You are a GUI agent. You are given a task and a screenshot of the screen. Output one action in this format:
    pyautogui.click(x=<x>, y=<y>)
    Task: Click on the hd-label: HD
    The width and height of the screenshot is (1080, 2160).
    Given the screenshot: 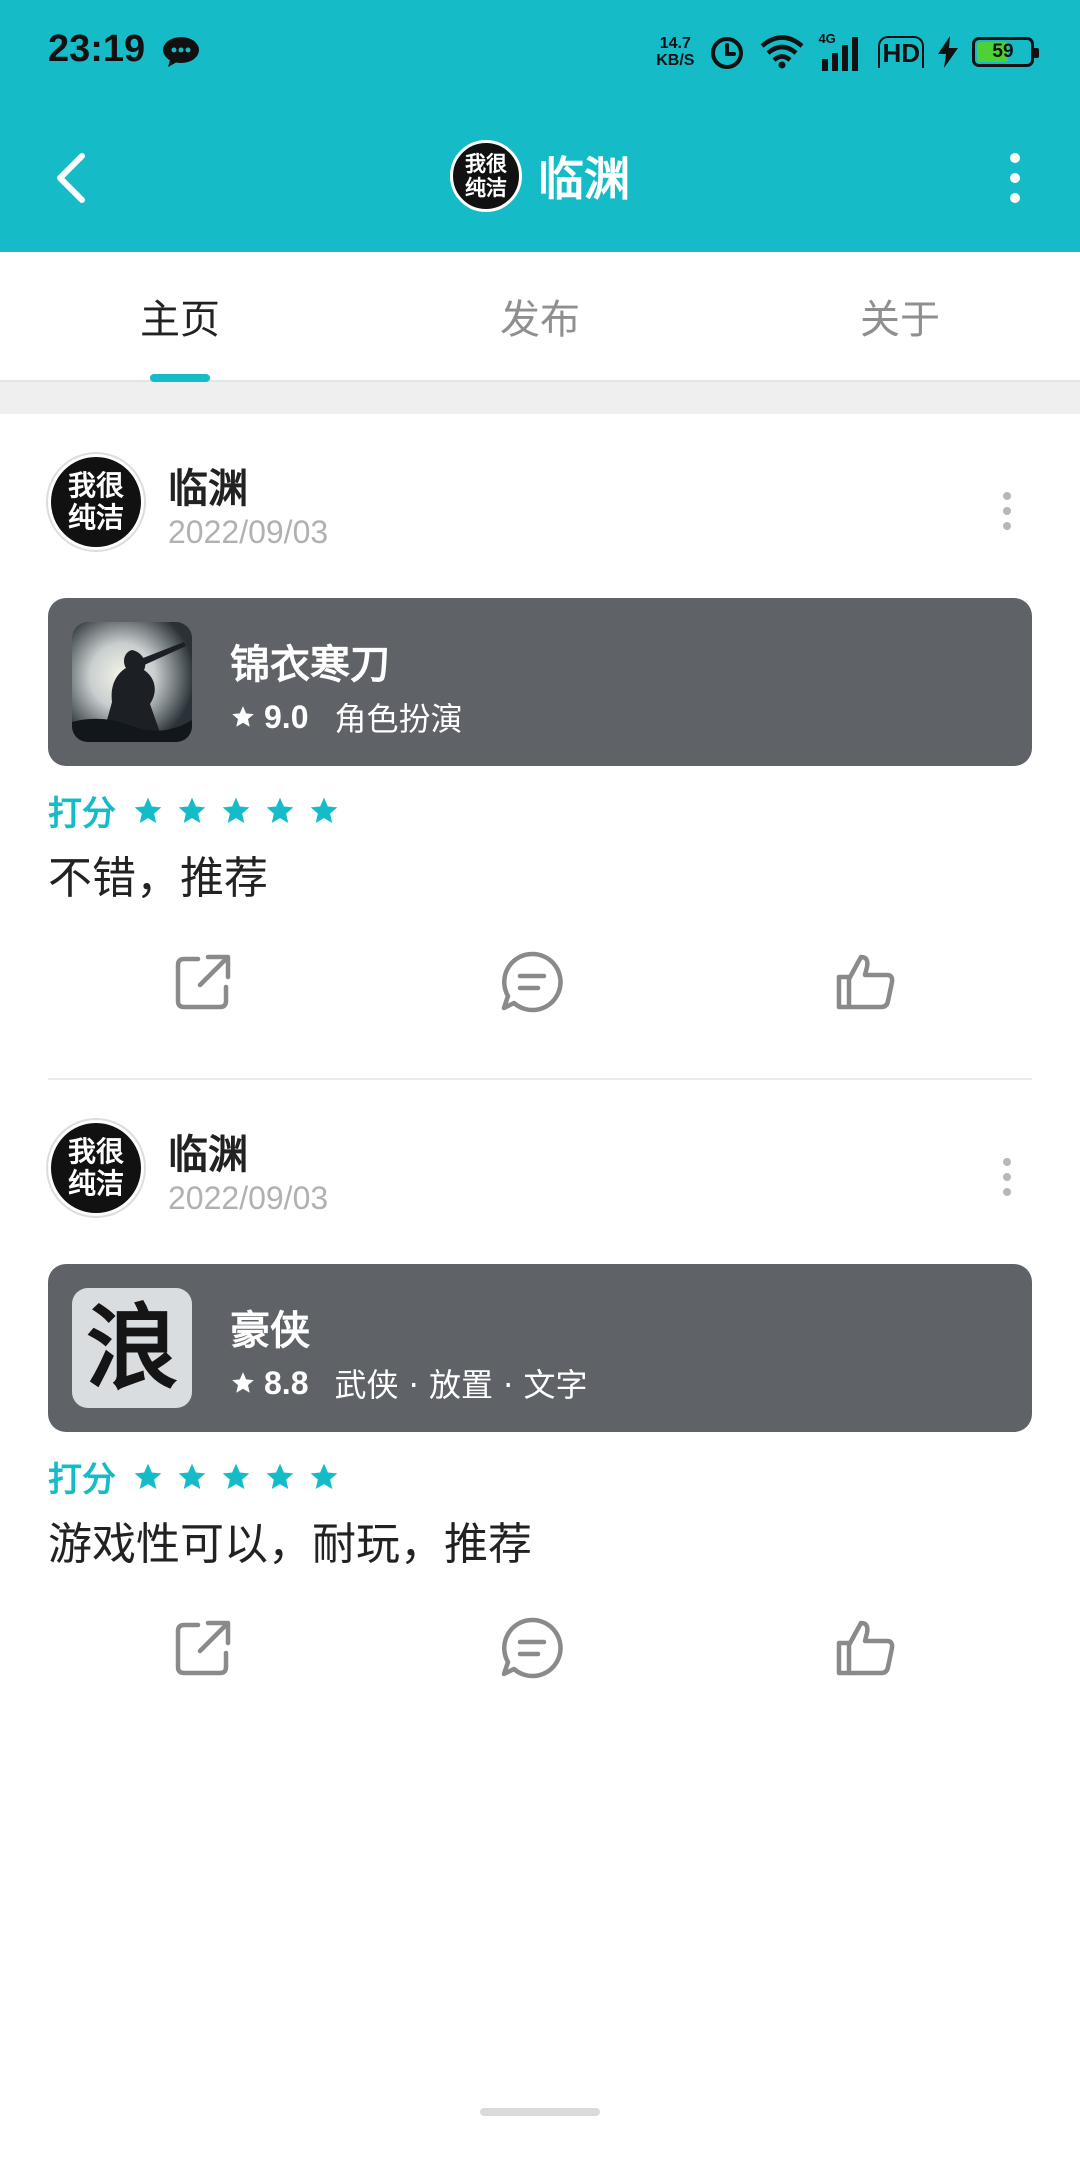 What is the action you would take?
    pyautogui.click(x=901, y=52)
    